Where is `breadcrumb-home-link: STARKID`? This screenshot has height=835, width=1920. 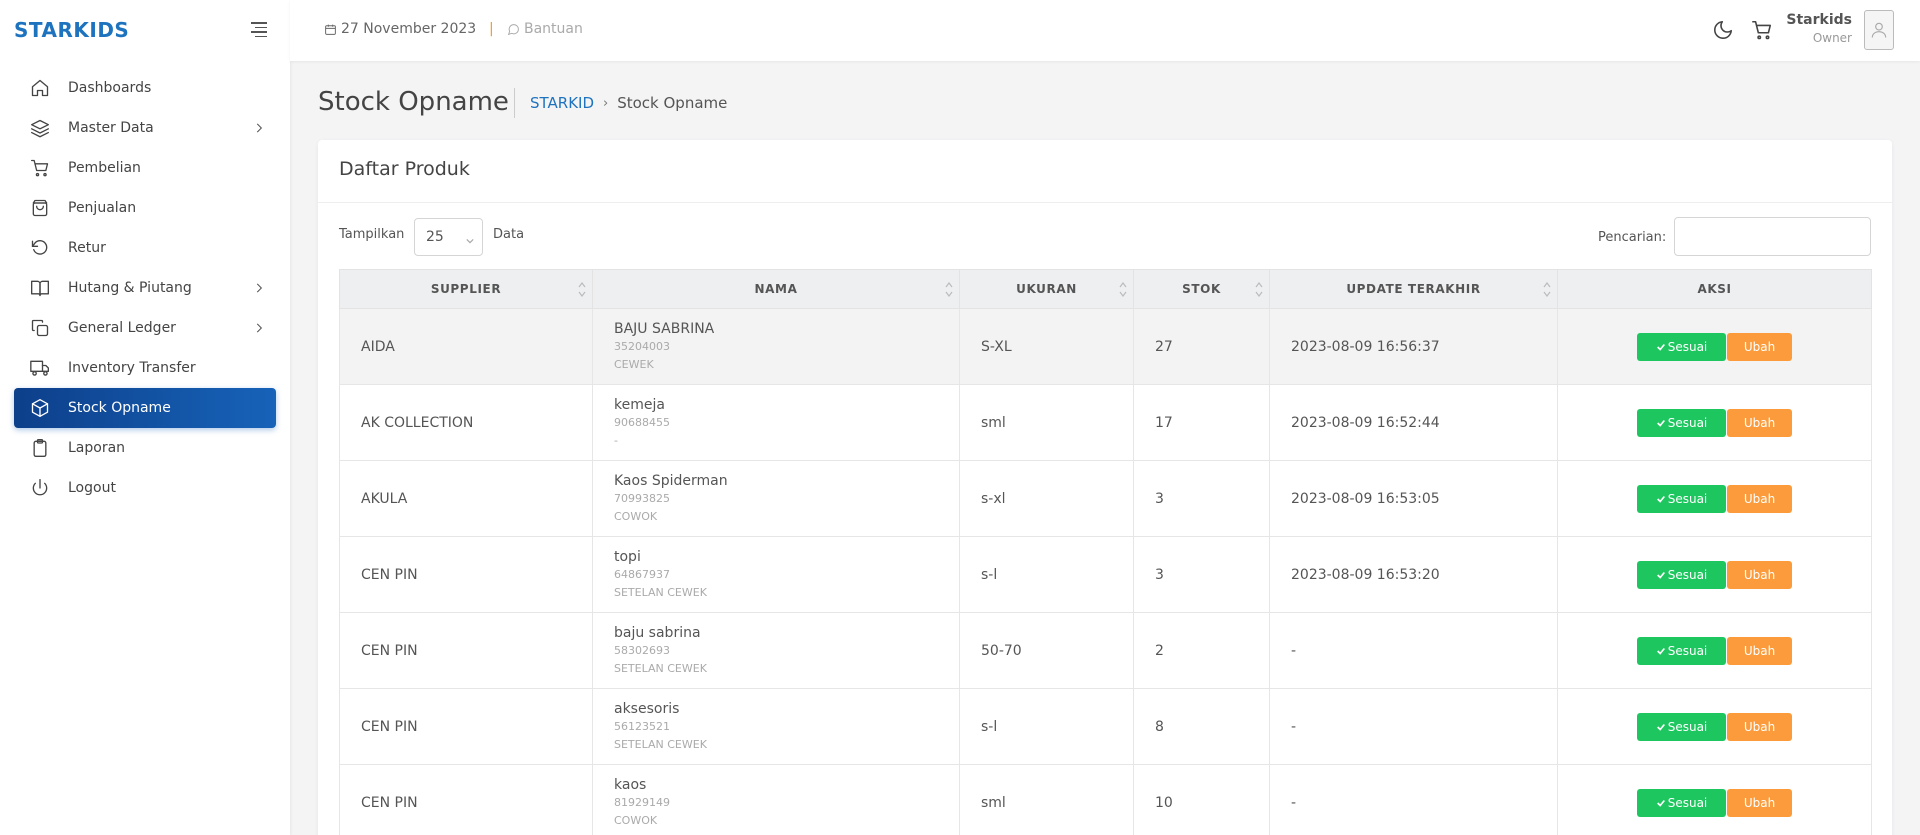
breadcrumb-home-link: STARKID is located at coordinates (562, 103).